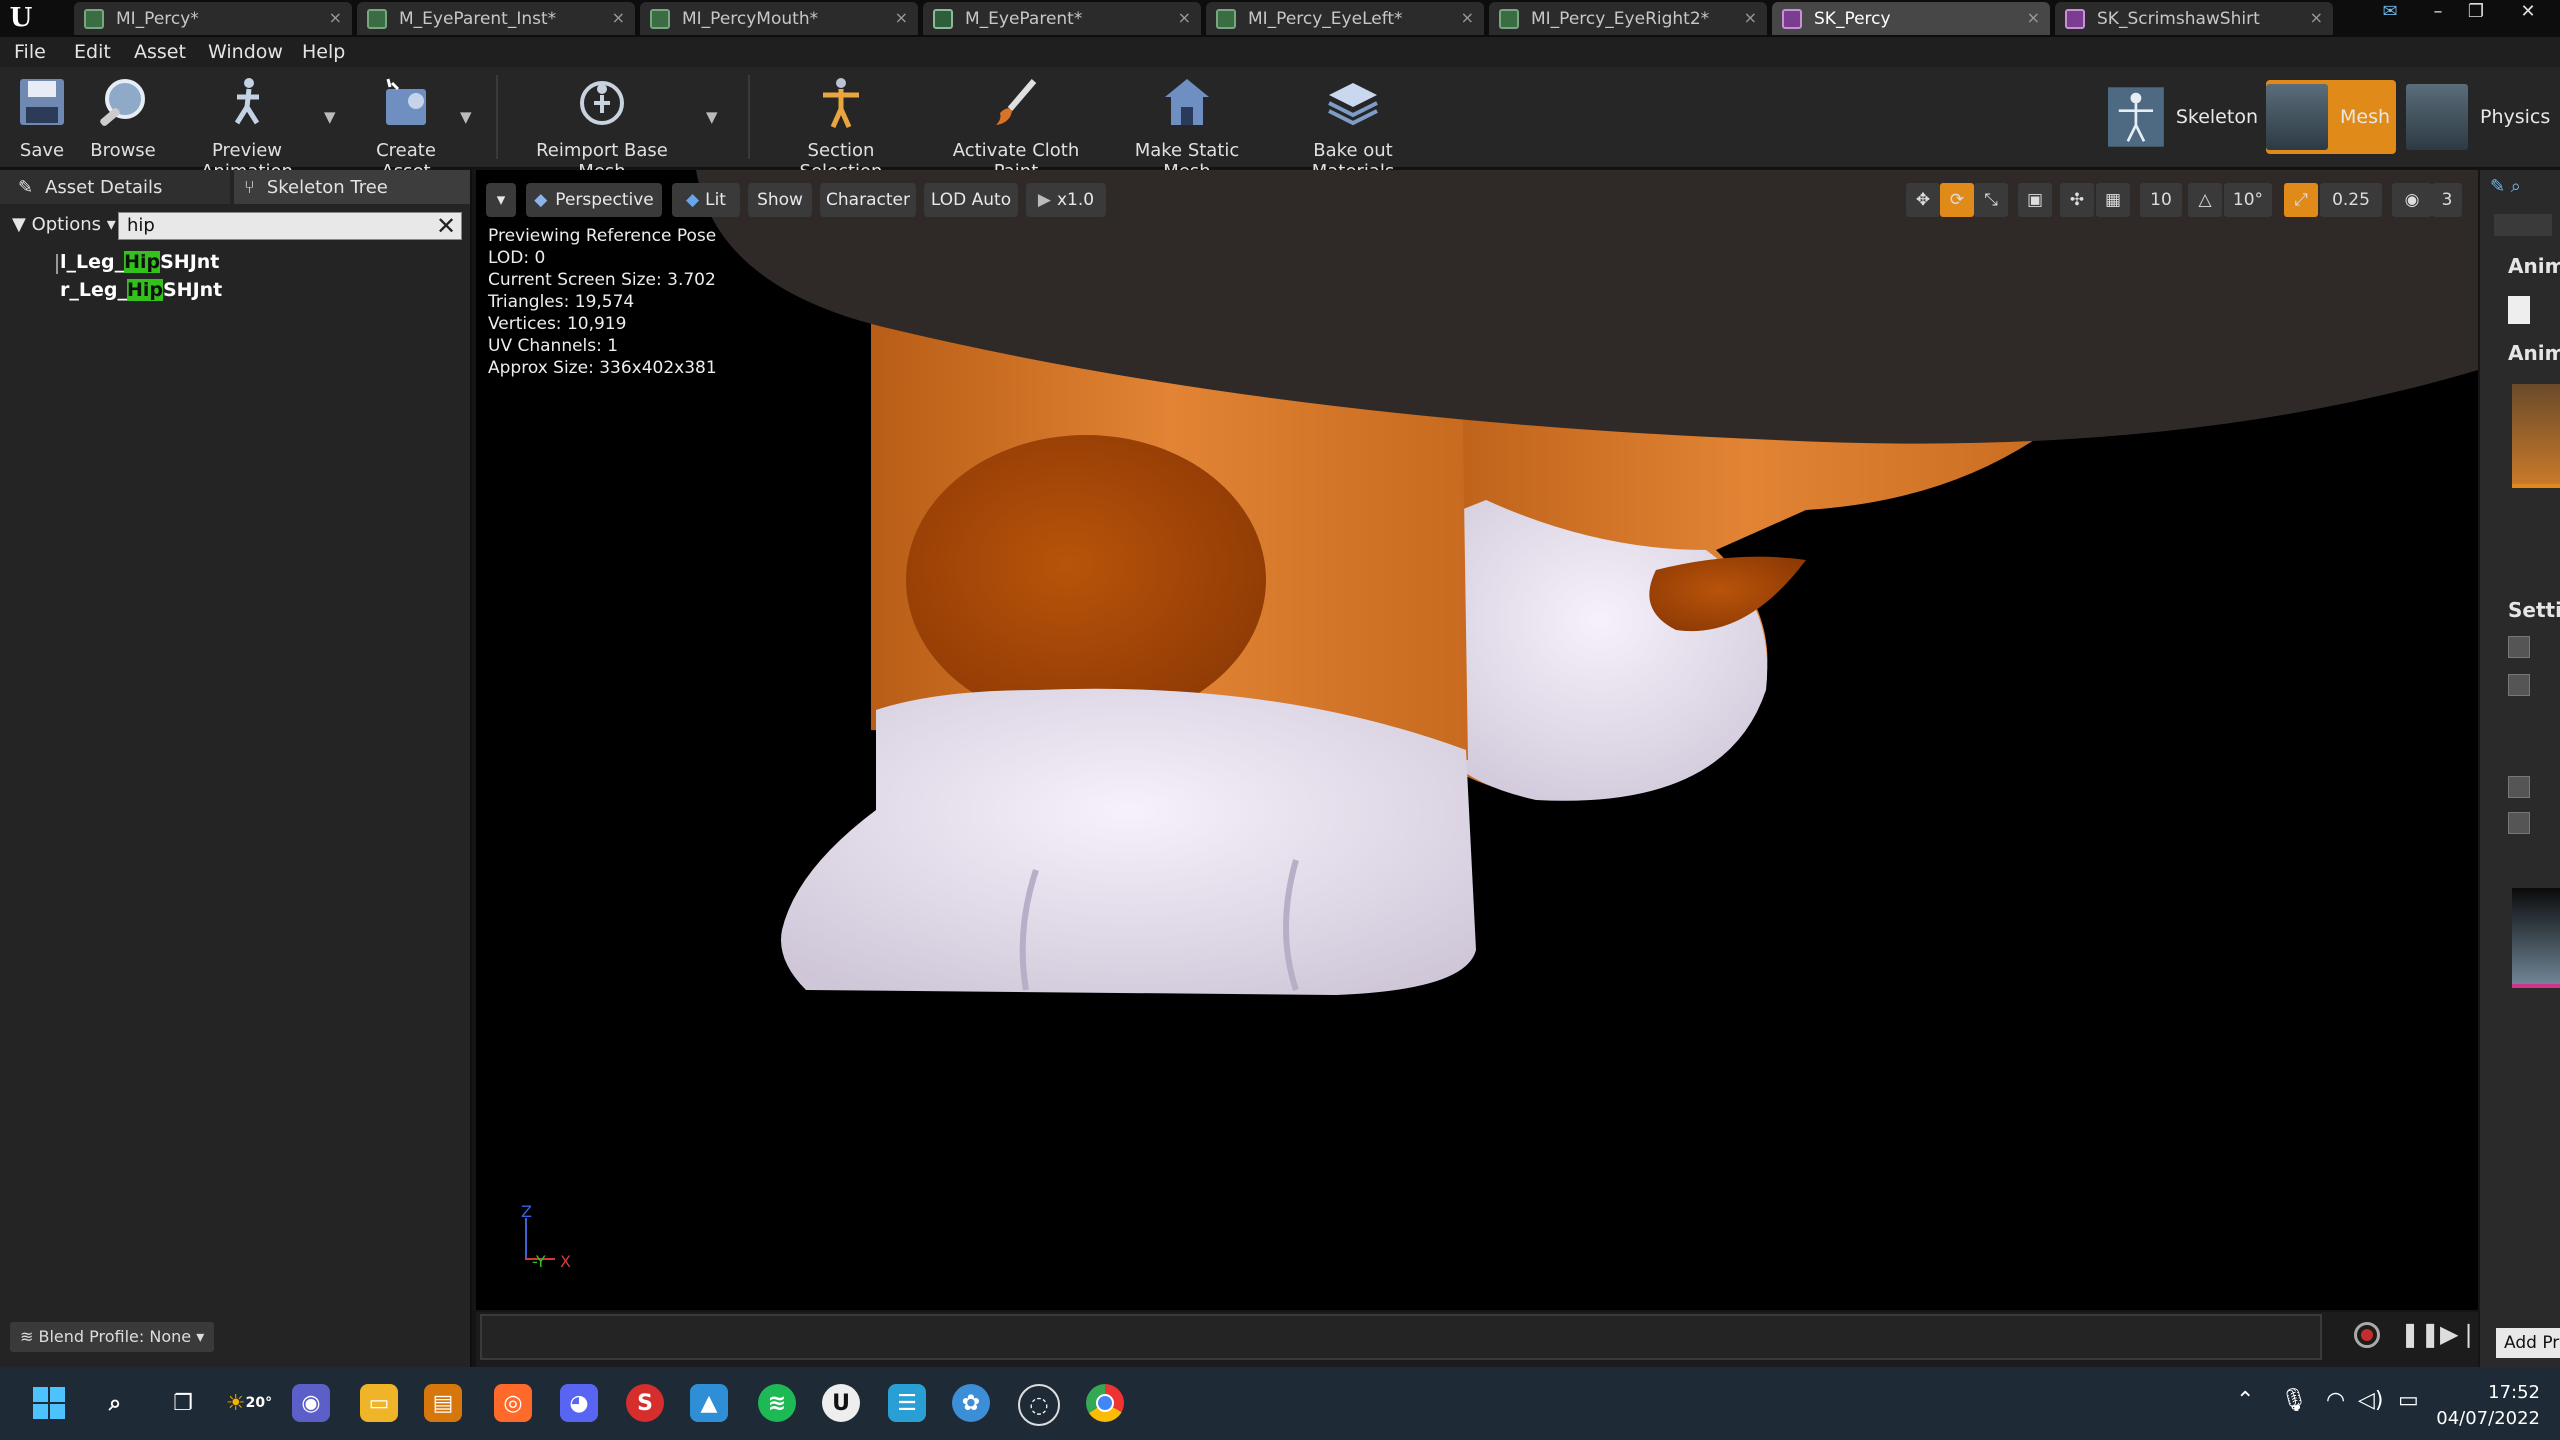 This screenshot has width=2560, height=1440. What do you see at coordinates (779, 18) in the screenshot?
I see `tab-mi-percymouth: MI_PercyMouth* ×` at bounding box center [779, 18].